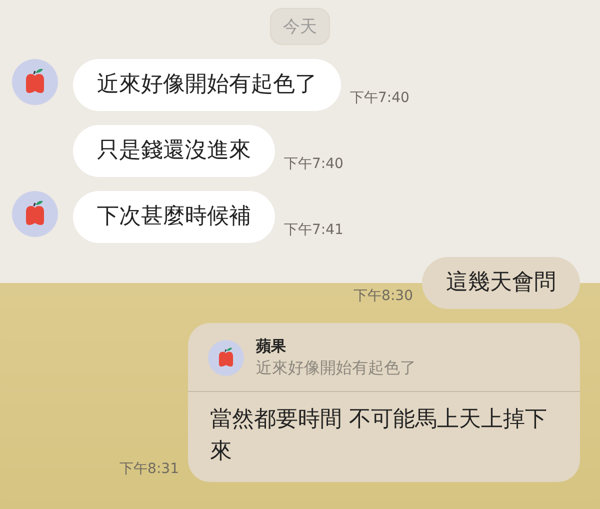 This screenshot has width=600, height=509. Describe the element at coordinates (501, 283) in the screenshot. I see `message-bubble: 這幾天會問` at that location.